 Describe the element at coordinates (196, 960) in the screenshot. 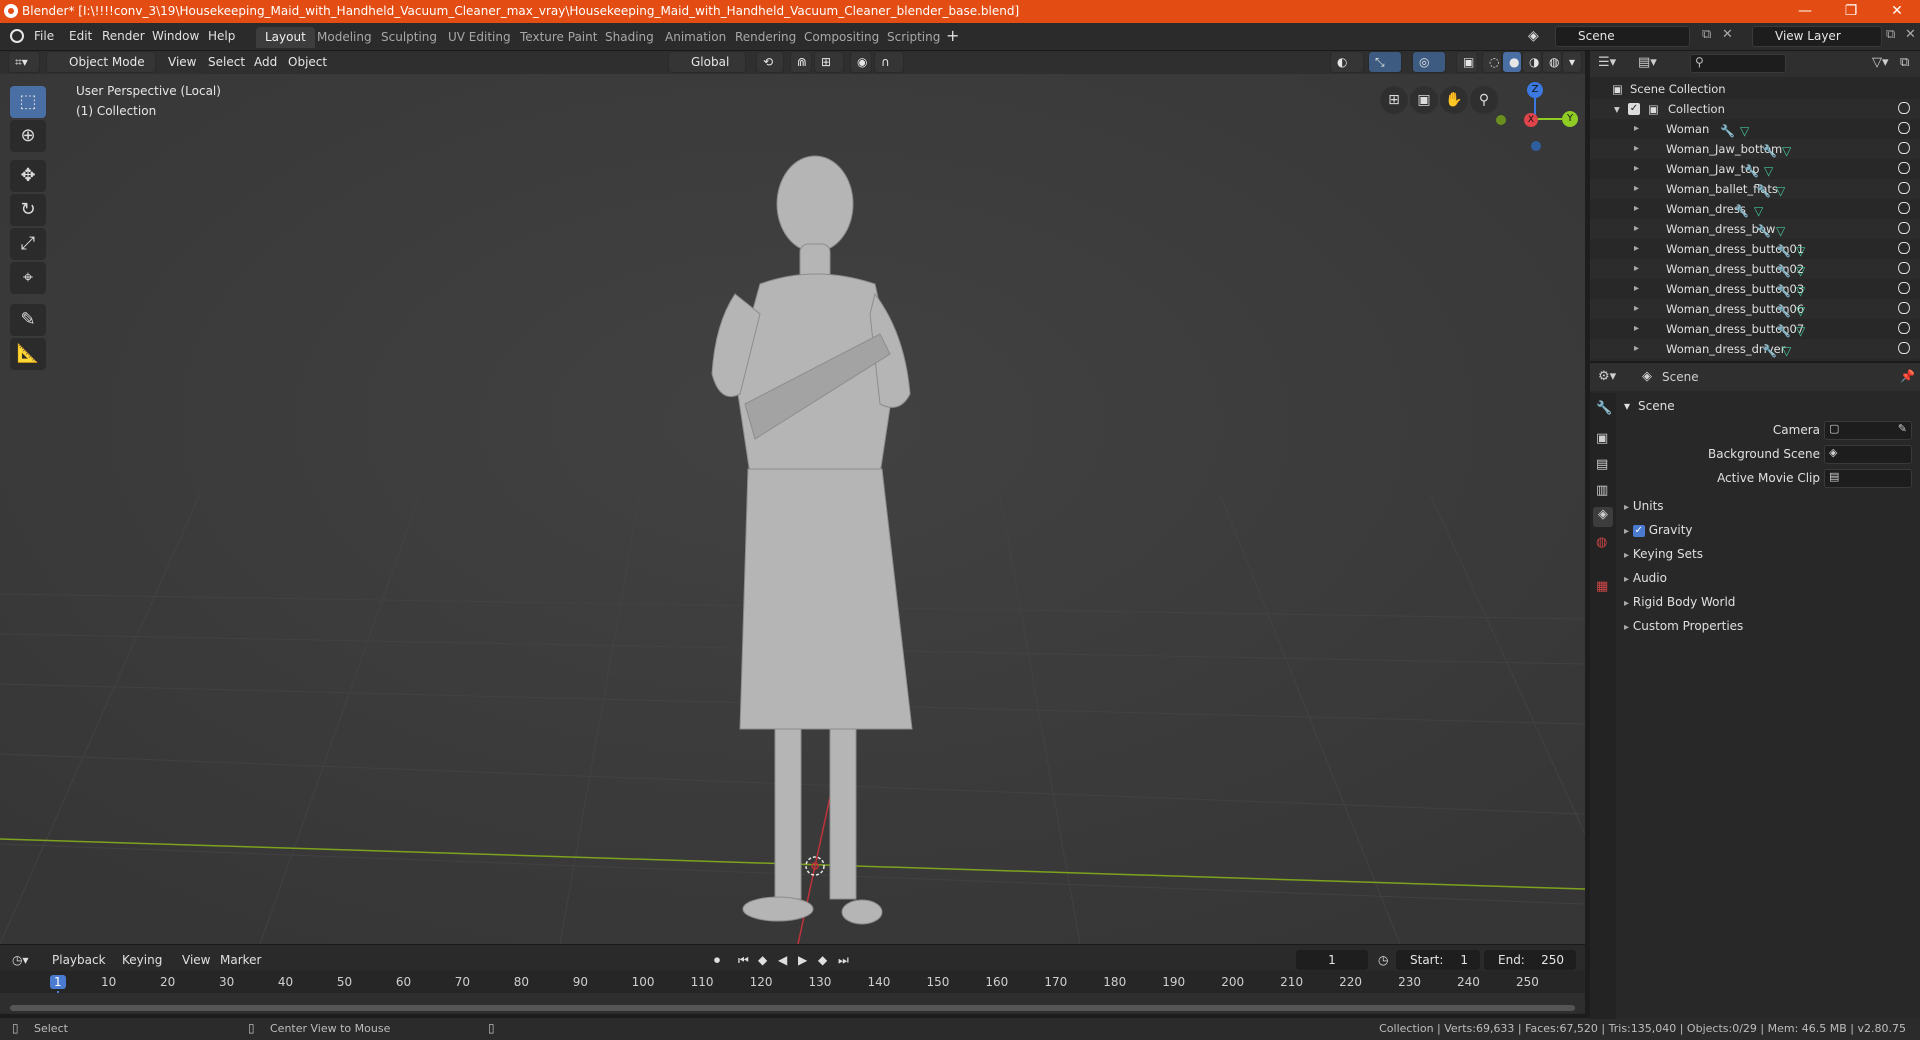

I see `timeline-menu-view: View` at that location.